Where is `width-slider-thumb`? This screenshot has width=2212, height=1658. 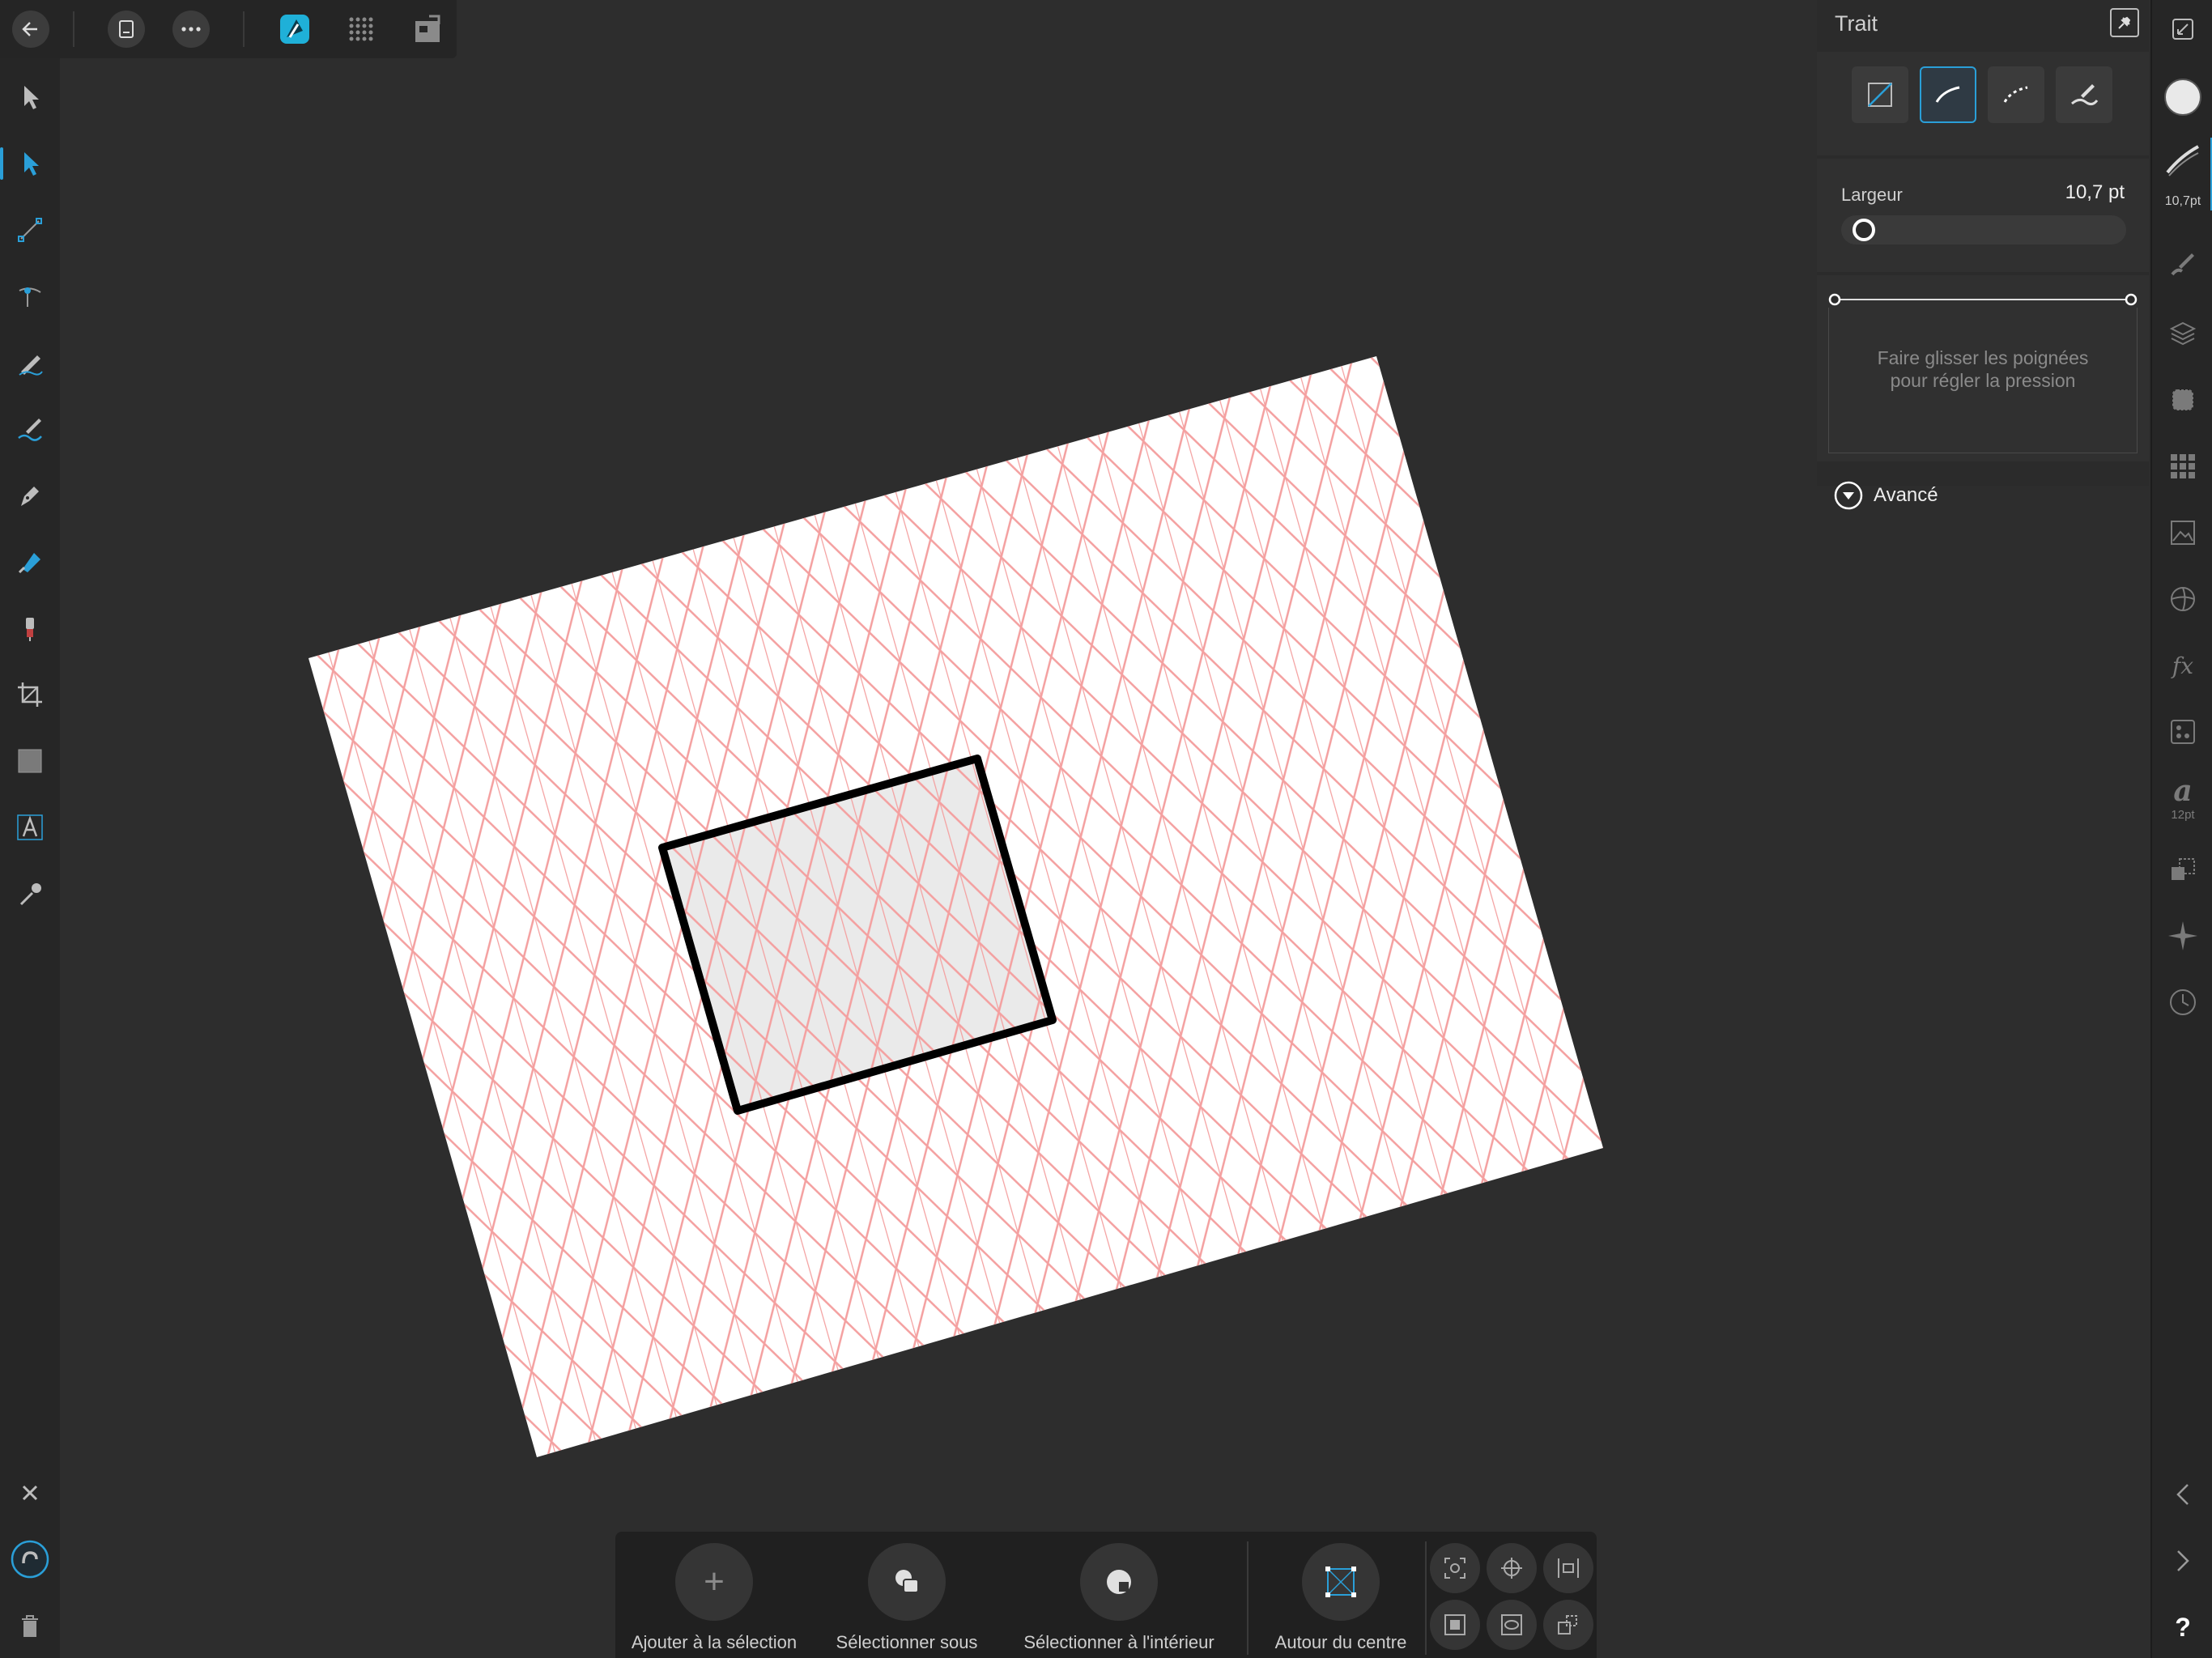 width-slider-thumb is located at coordinates (1864, 230).